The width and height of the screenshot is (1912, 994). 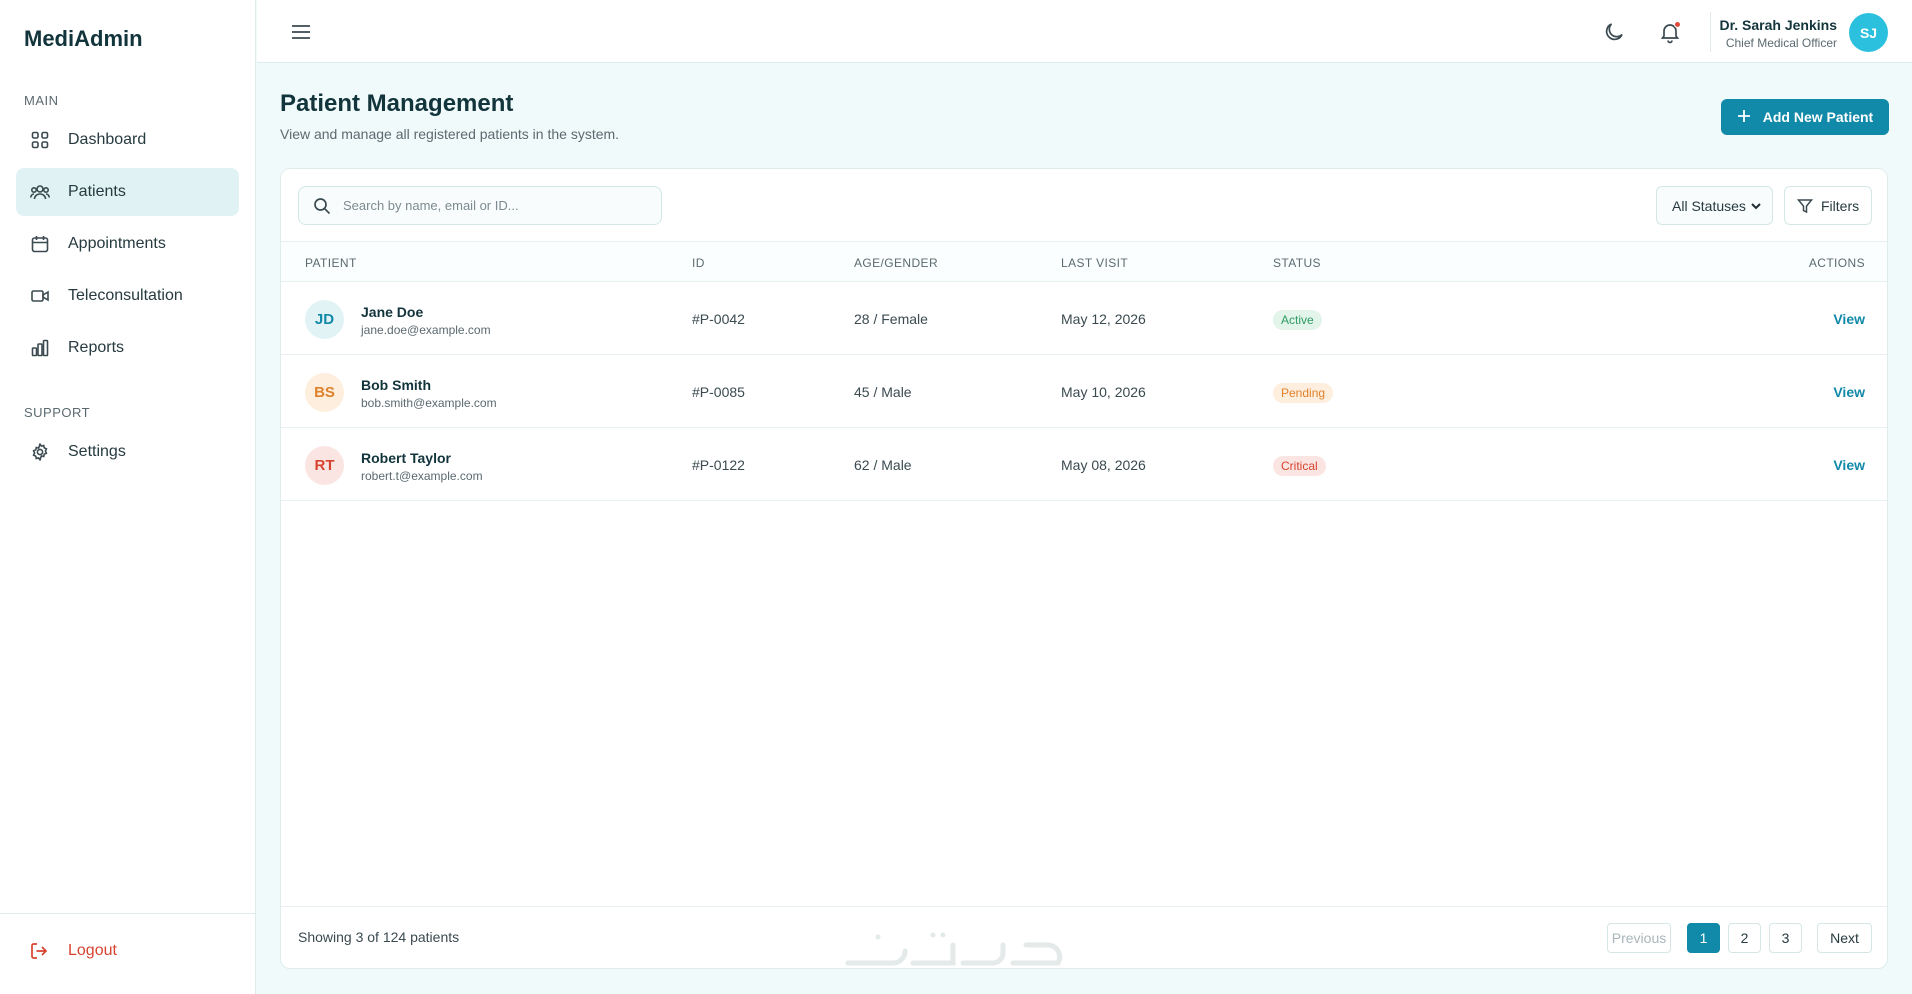 I want to click on patient-last-visit: May 08, 2026, so click(x=1103, y=465).